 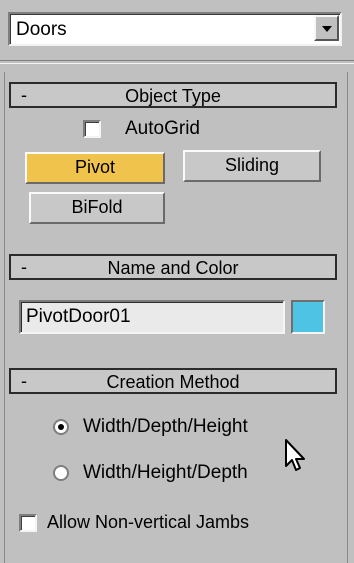 I want to click on creation-method-header: - Creation Method, so click(x=173, y=381).